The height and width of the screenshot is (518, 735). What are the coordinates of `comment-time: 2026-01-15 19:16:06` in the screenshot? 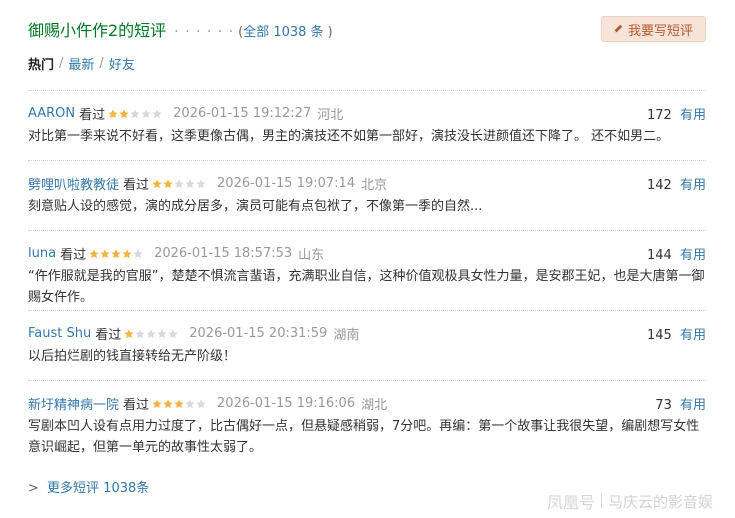 It's located at (286, 403).